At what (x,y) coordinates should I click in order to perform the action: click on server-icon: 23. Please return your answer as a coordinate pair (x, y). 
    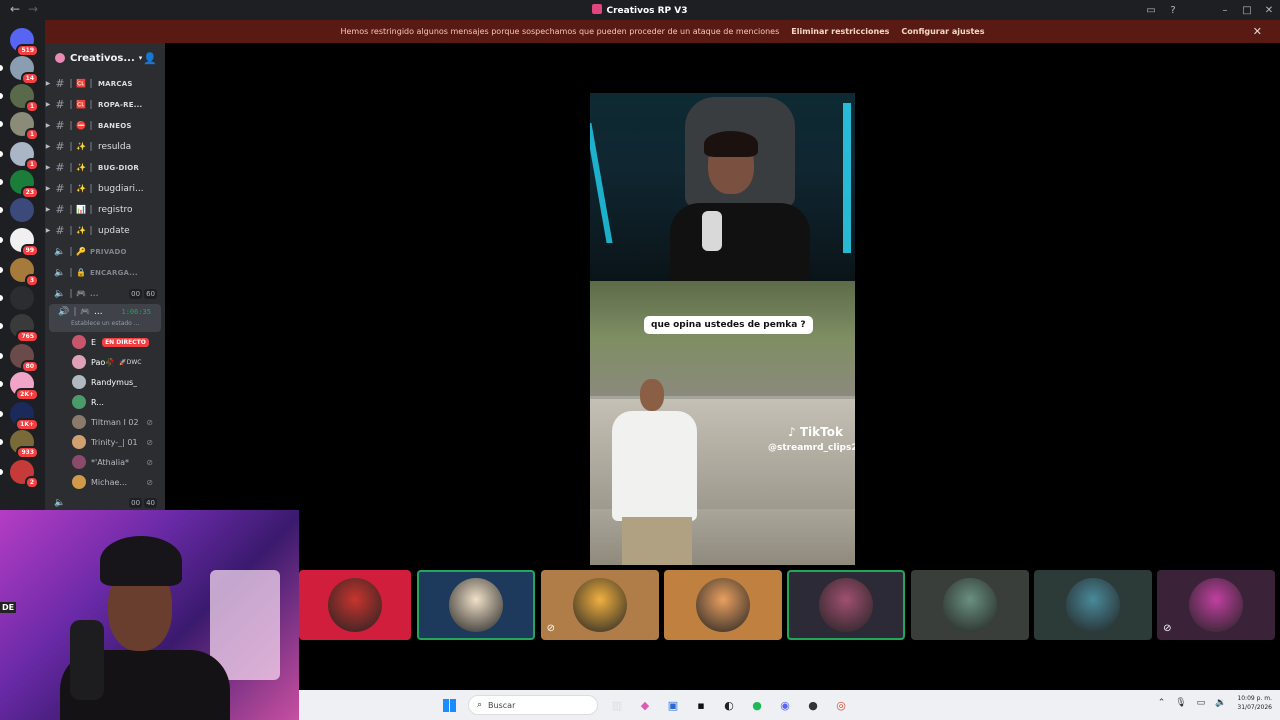
    Looking at the image, I should click on (24, 184).